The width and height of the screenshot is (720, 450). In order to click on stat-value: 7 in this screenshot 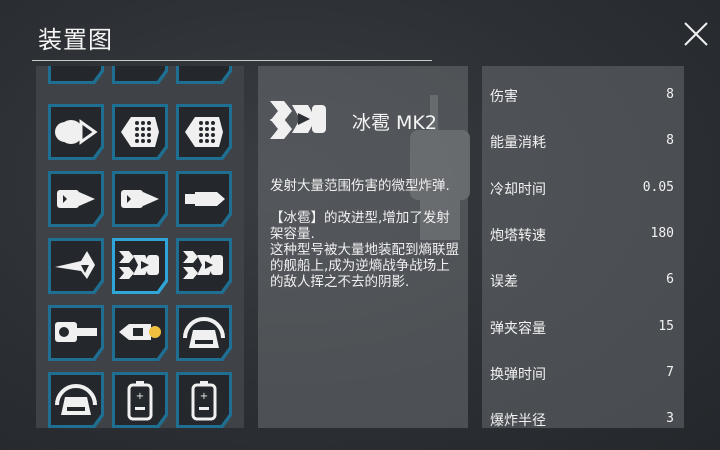, I will do `click(670, 372)`.